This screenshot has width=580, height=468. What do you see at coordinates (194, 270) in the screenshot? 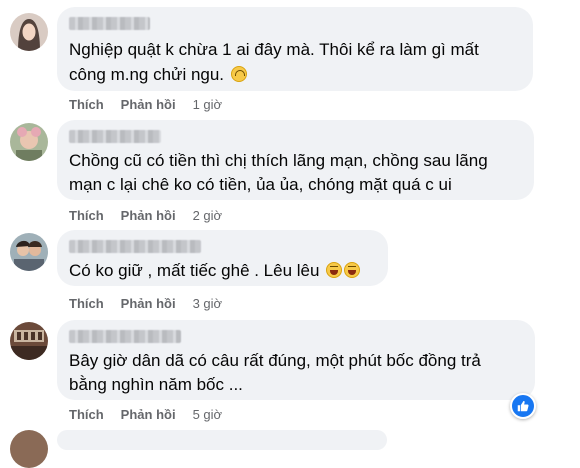
I see `comment-text-fragment: Có ko giữ , mất tiếc ghê . Lêu lêu` at bounding box center [194, 270].